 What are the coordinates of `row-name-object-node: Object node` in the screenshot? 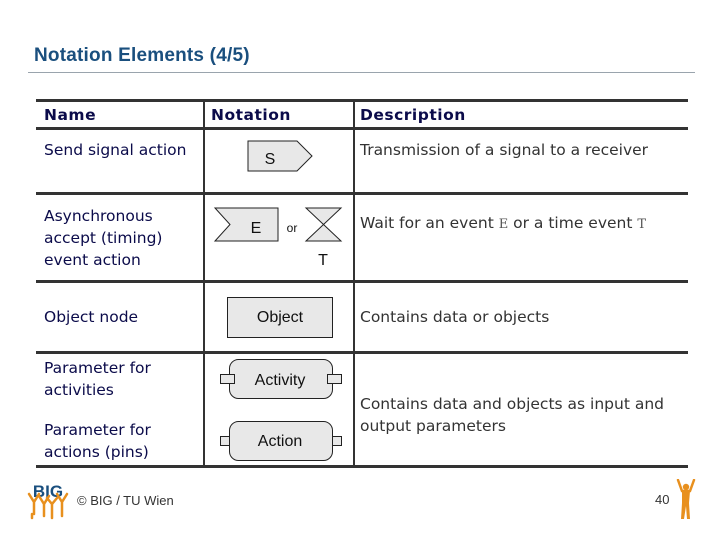 It's located at (91, 317).